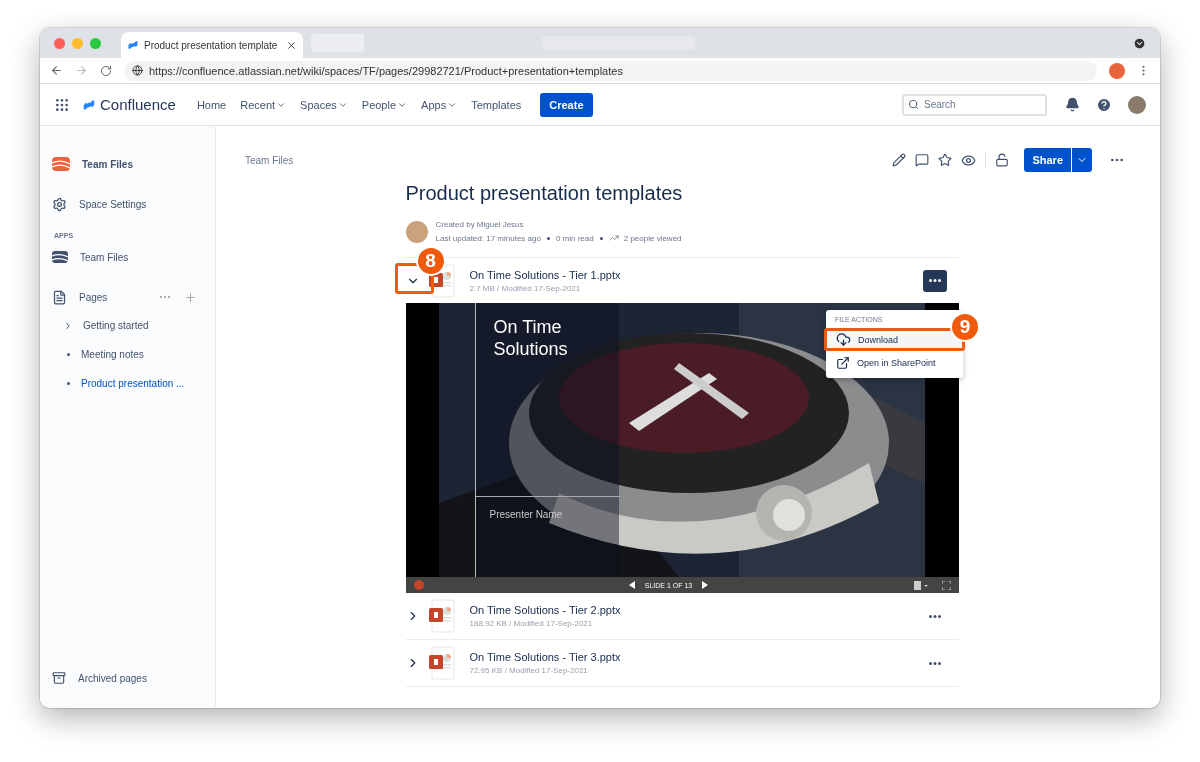  Describe the element at coordinates (418, 585) in the screenshot. I see `app-icon` at that location.